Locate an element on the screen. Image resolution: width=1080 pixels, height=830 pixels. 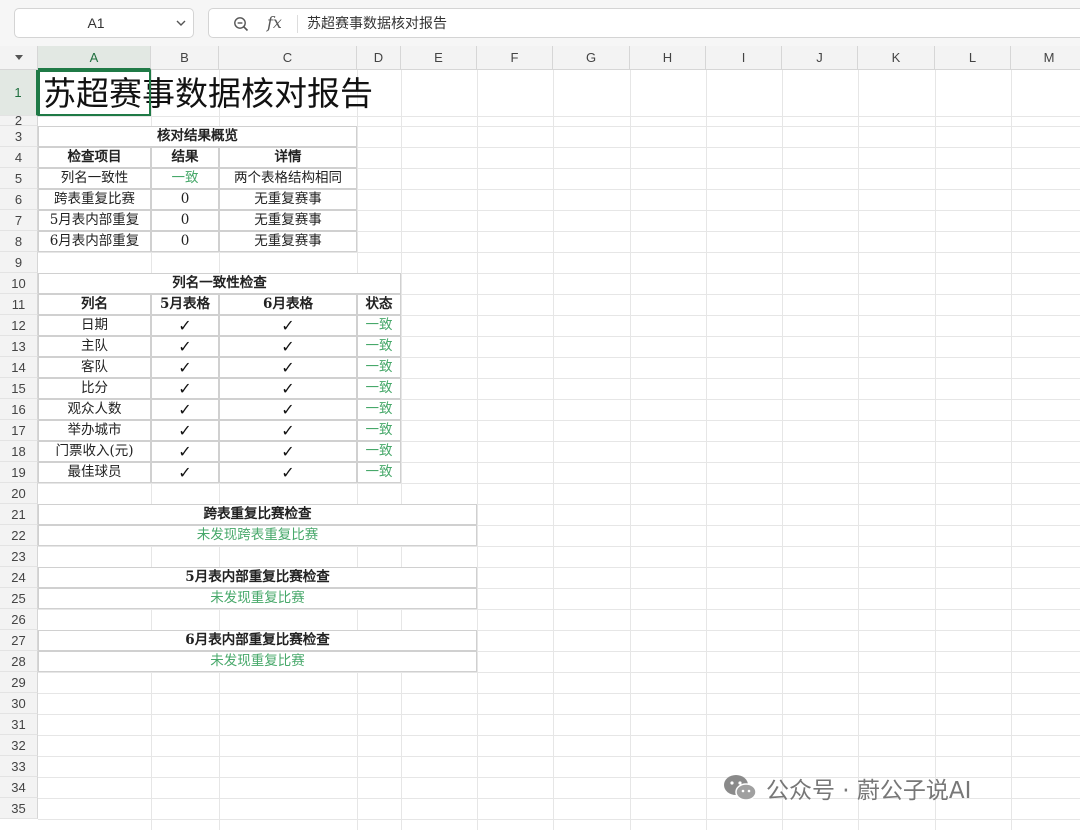
june-check-result: 未发现重复比赛 is located at coordinates (257, 661).